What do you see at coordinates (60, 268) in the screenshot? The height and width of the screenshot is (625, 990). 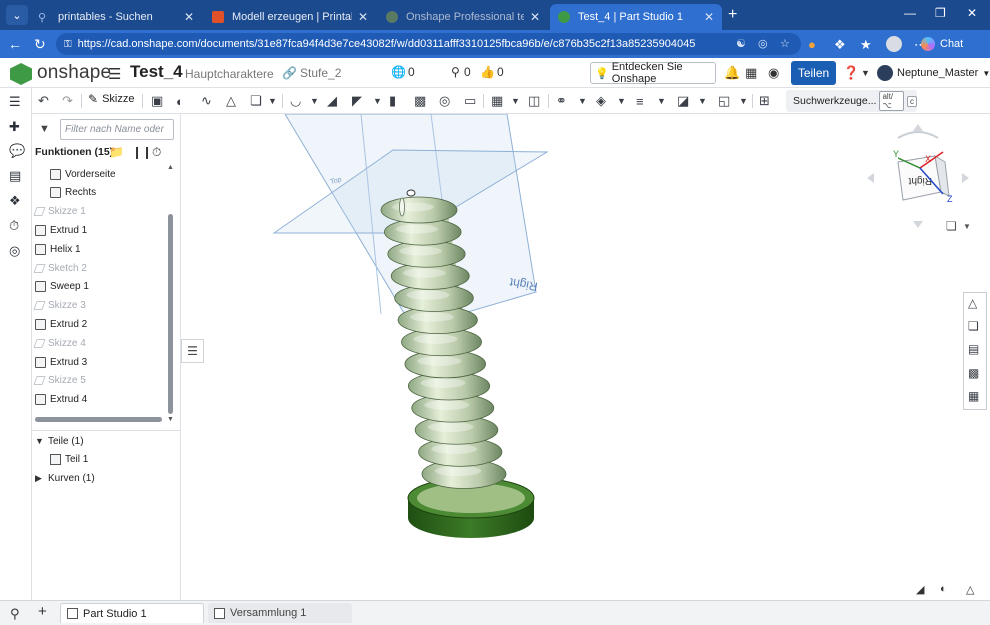 I see `feature-item-sketch: Sketch 2` at bounding box center [60, 268].